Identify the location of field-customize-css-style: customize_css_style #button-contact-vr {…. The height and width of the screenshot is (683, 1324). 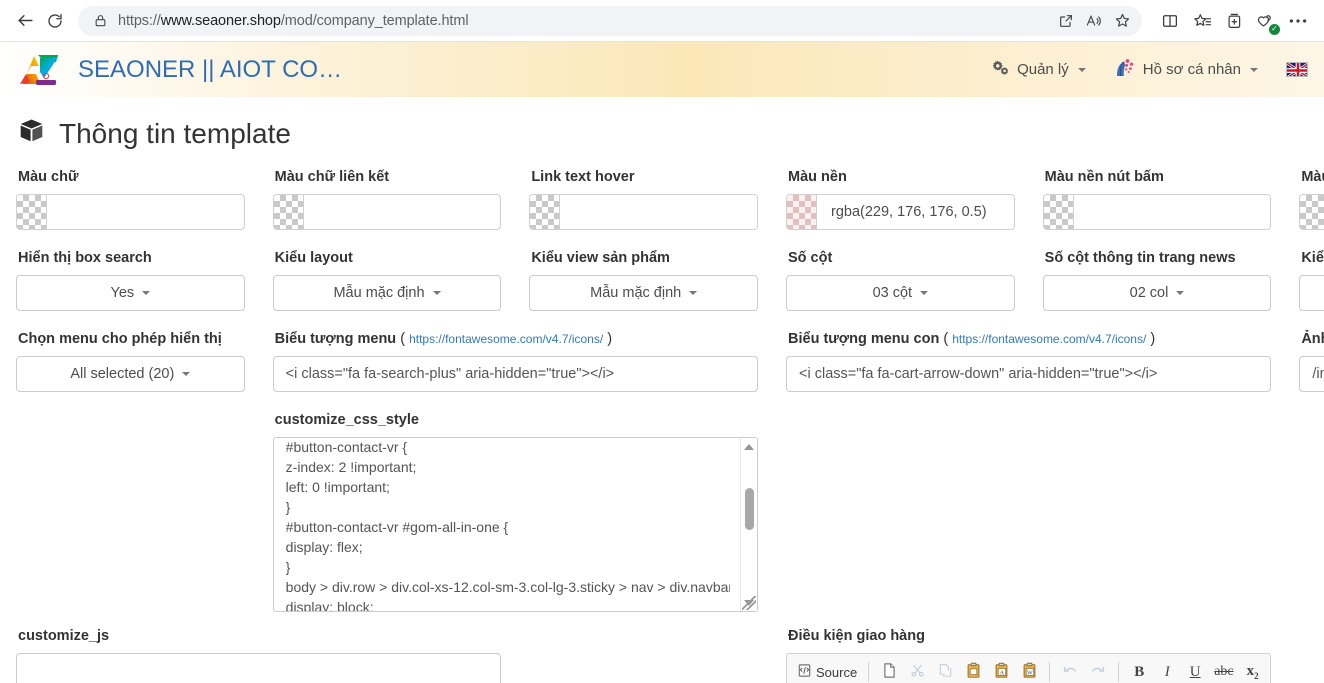
(515, 511).